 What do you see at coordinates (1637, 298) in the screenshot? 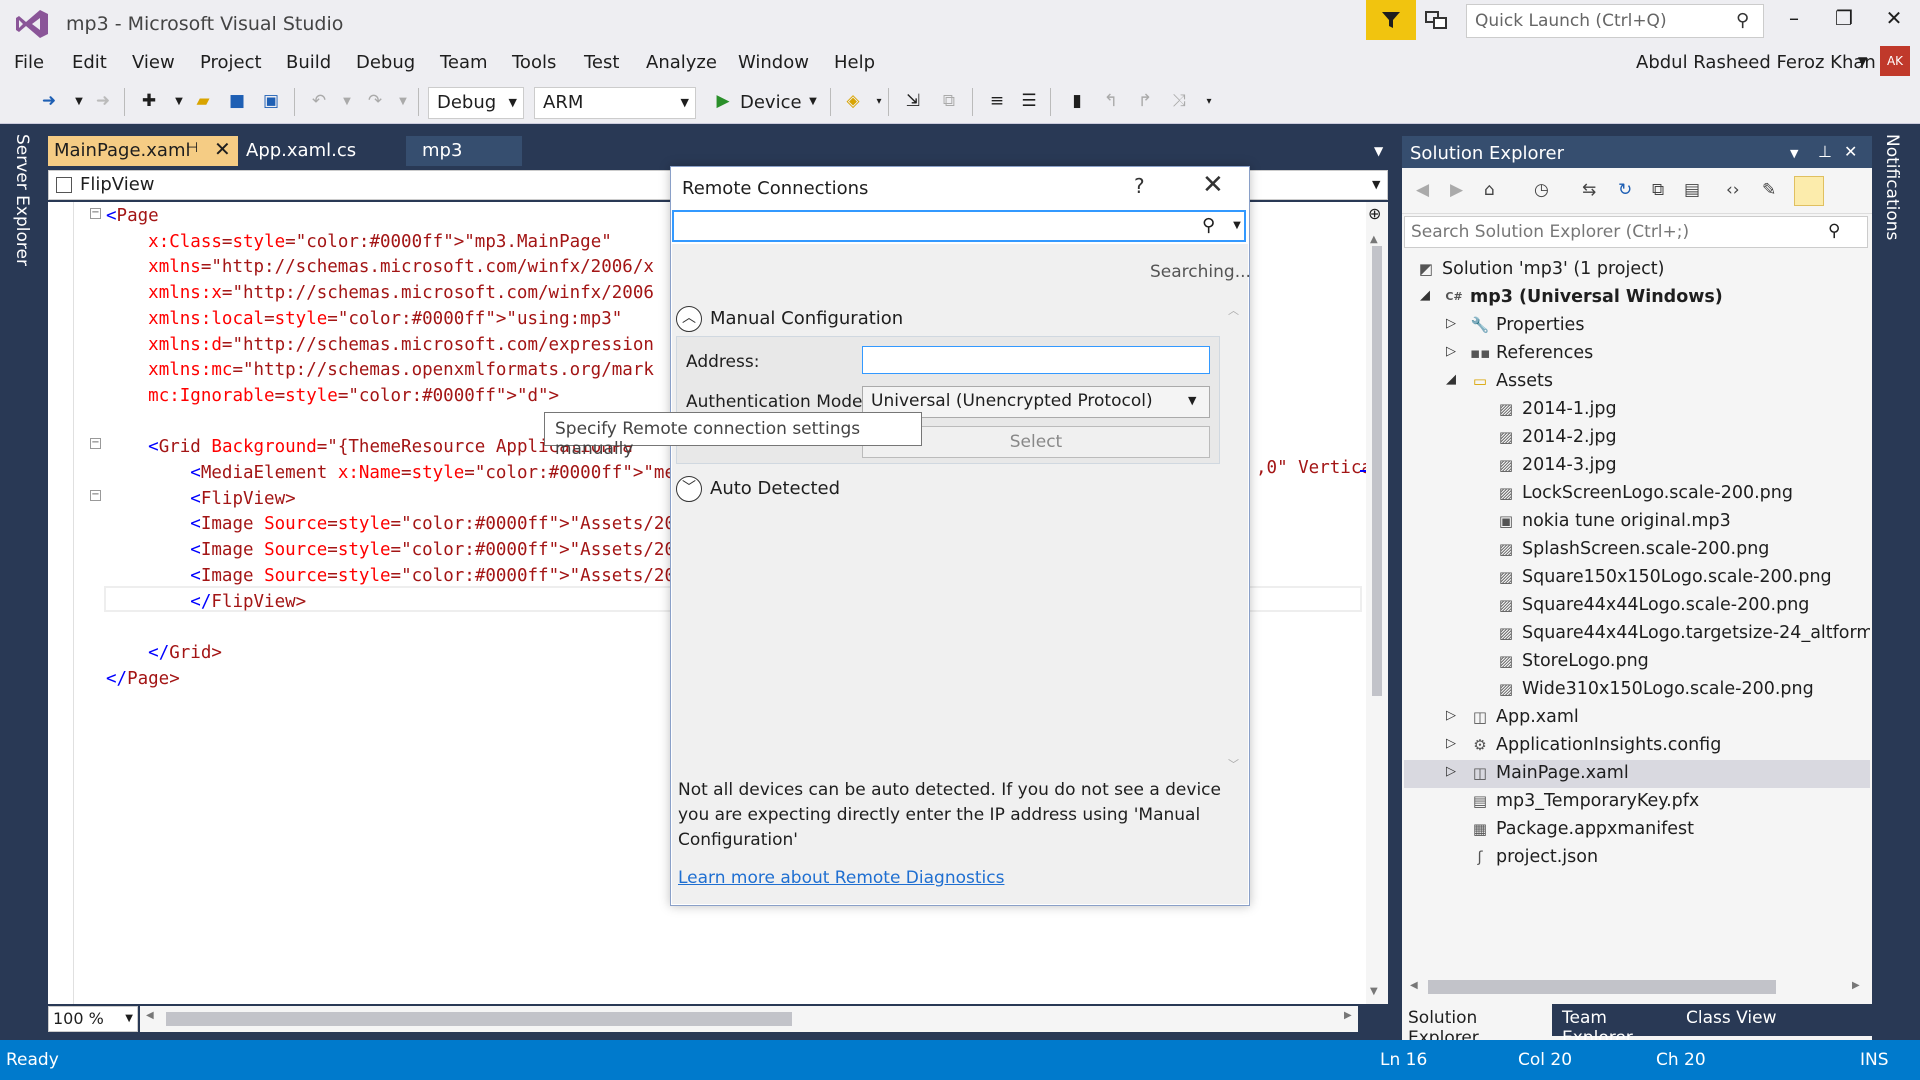
I see `tree-item: ◢ C# mp3 (Universal Windows)` at bounding box center [1637, 298].